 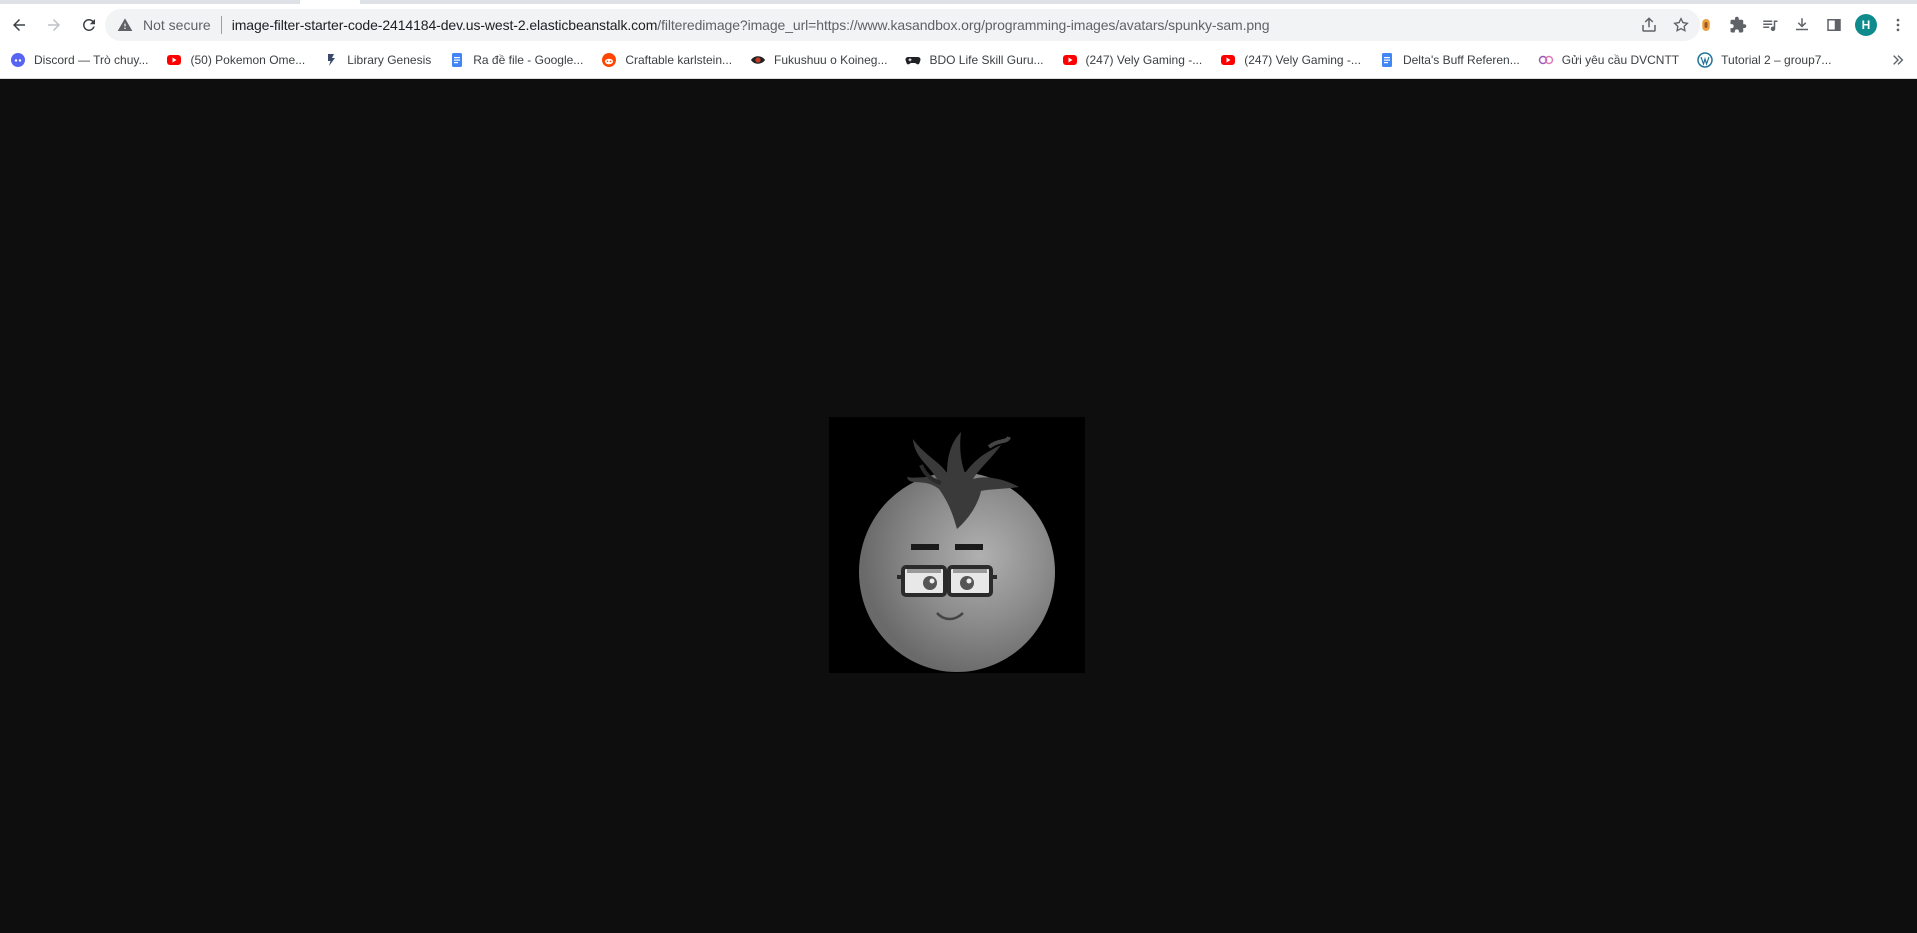 What do you see at coordinates (958, 2) in the screenshot?
I see `tab-strip` at bounding box center [958, 2].